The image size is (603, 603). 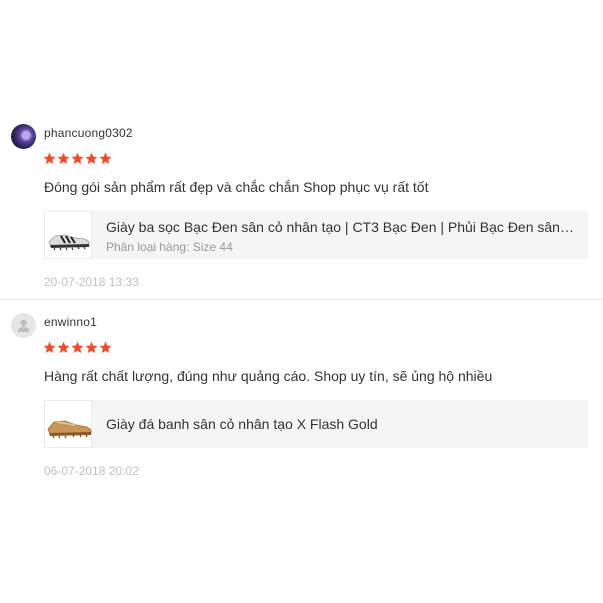 What do you see at coordinates (69, 242) in the screenshot?
I see `black-silver-shoe-icon` at bounding box center [69, 242].